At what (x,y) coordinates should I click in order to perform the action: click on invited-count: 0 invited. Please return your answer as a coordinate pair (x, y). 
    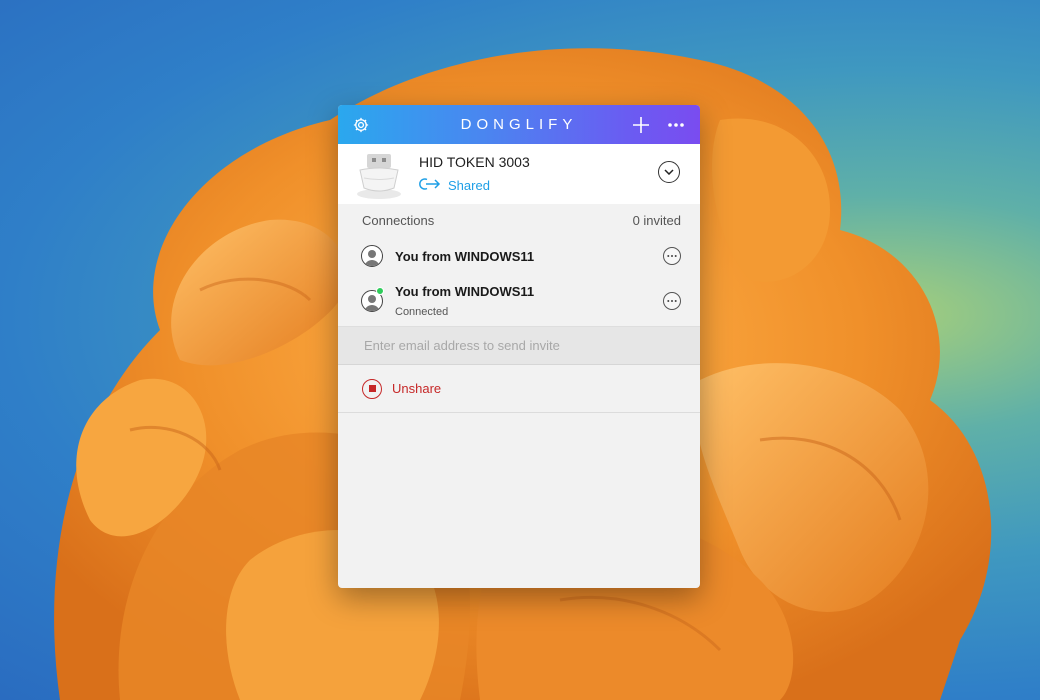
    Looking at the image, I should click on (656, 220).